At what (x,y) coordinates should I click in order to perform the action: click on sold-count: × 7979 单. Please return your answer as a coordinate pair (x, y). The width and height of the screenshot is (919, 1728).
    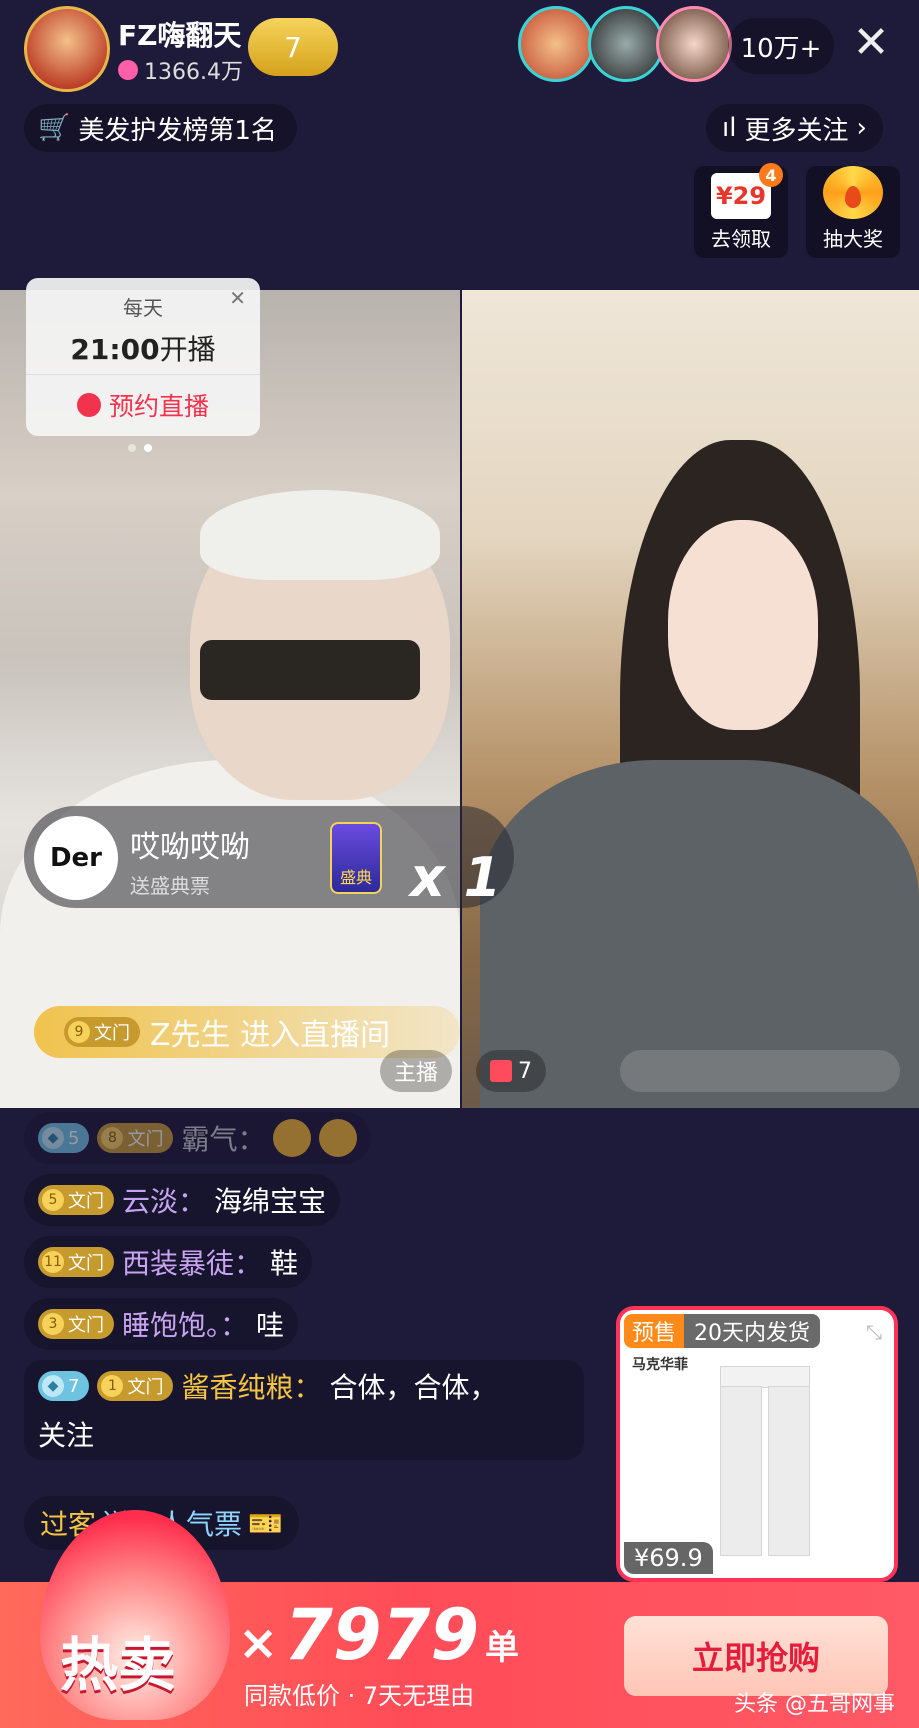
    Looking at the image, I should click on (378, 1635).